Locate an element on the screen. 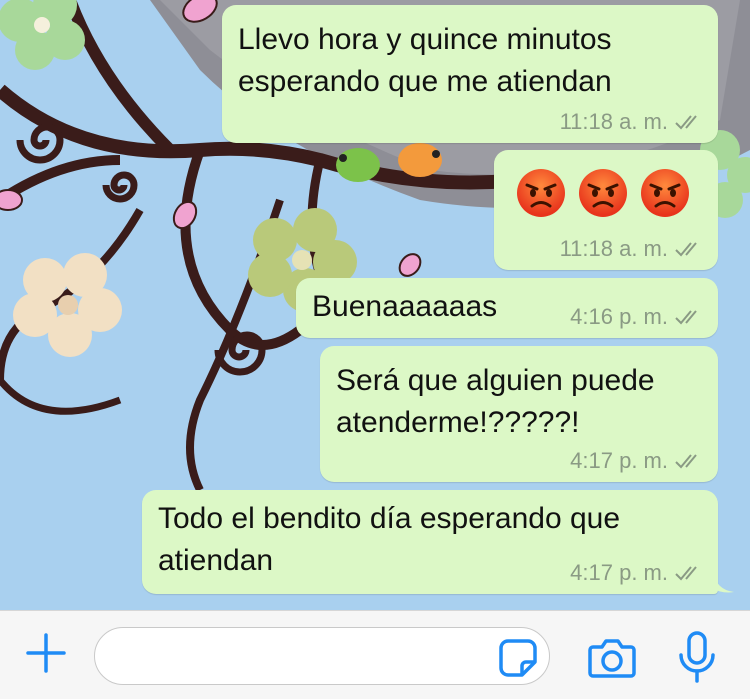 Image resolution: width=750 pixels, height=699 pixels. message-bubble: 11:18 a. m. is located at coordinates (606, 210).